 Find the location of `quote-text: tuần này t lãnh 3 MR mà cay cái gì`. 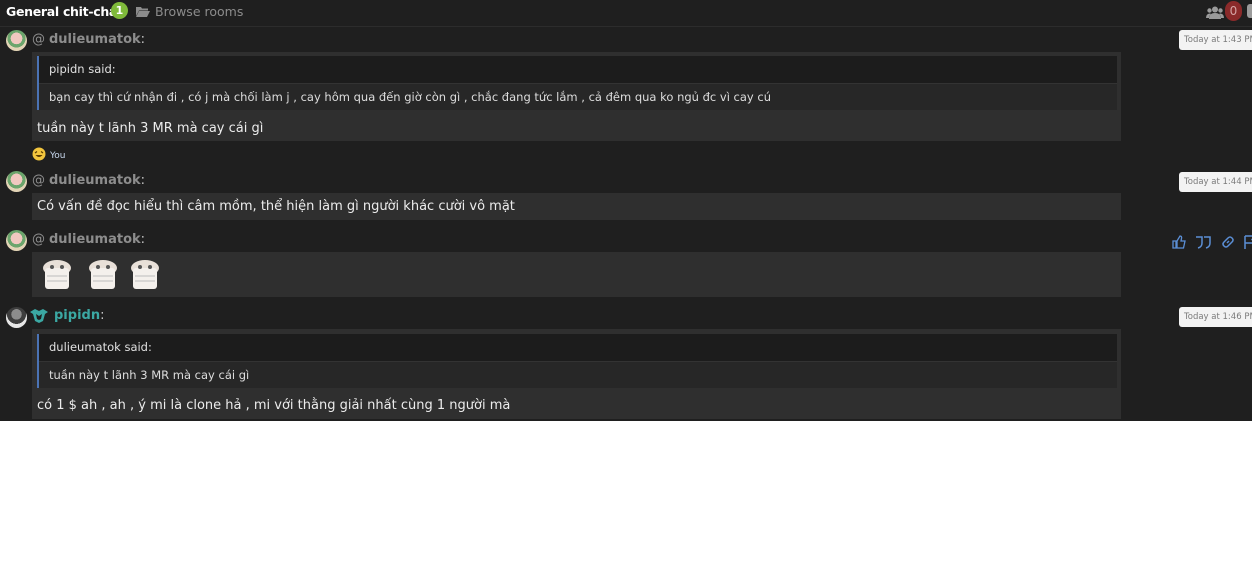

quote-text: tuần này t lãnh 3 MR mà cay cái gì is located at coordinates (578, 374).